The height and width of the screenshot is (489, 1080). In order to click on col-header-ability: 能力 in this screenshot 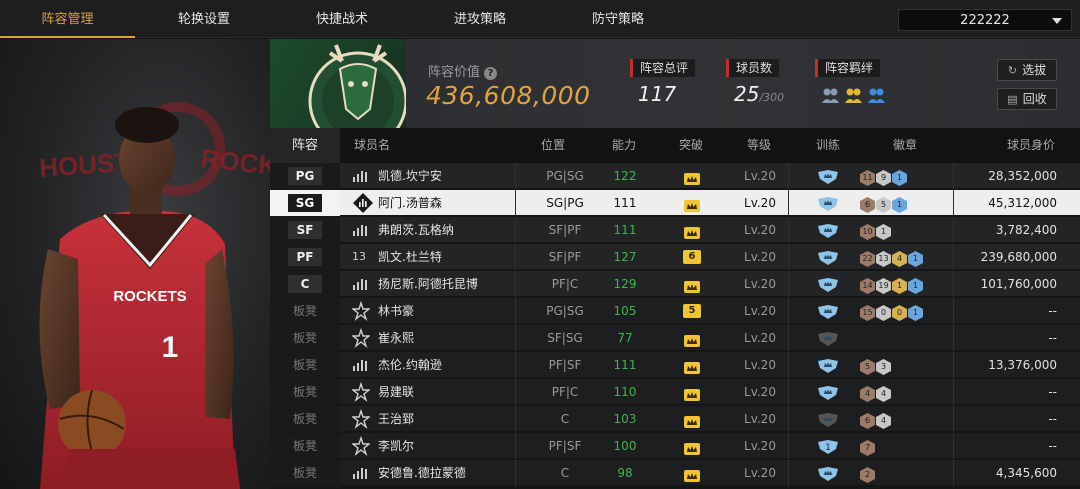, I will do `click(624, 145)`.